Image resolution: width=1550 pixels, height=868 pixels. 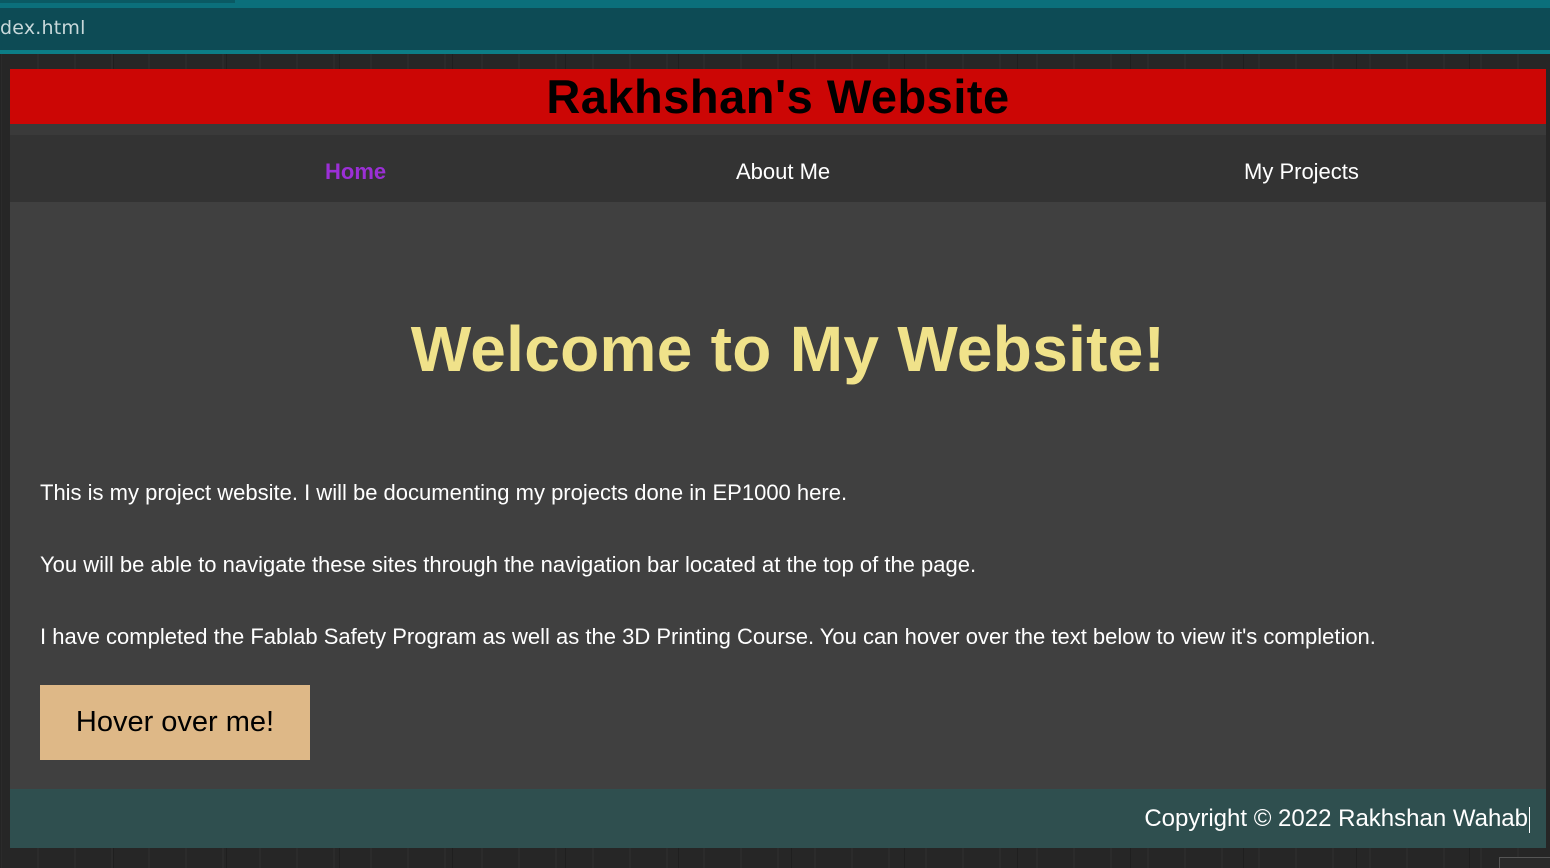 I want to click on address-bar-text: dex.html, so click(x=43, y=28).